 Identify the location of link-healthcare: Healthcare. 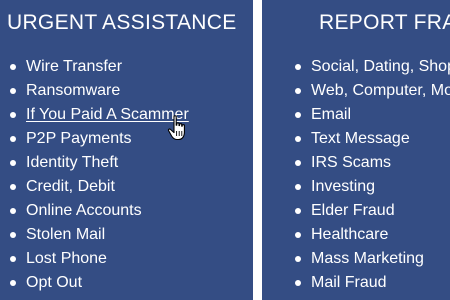
(349, 234).